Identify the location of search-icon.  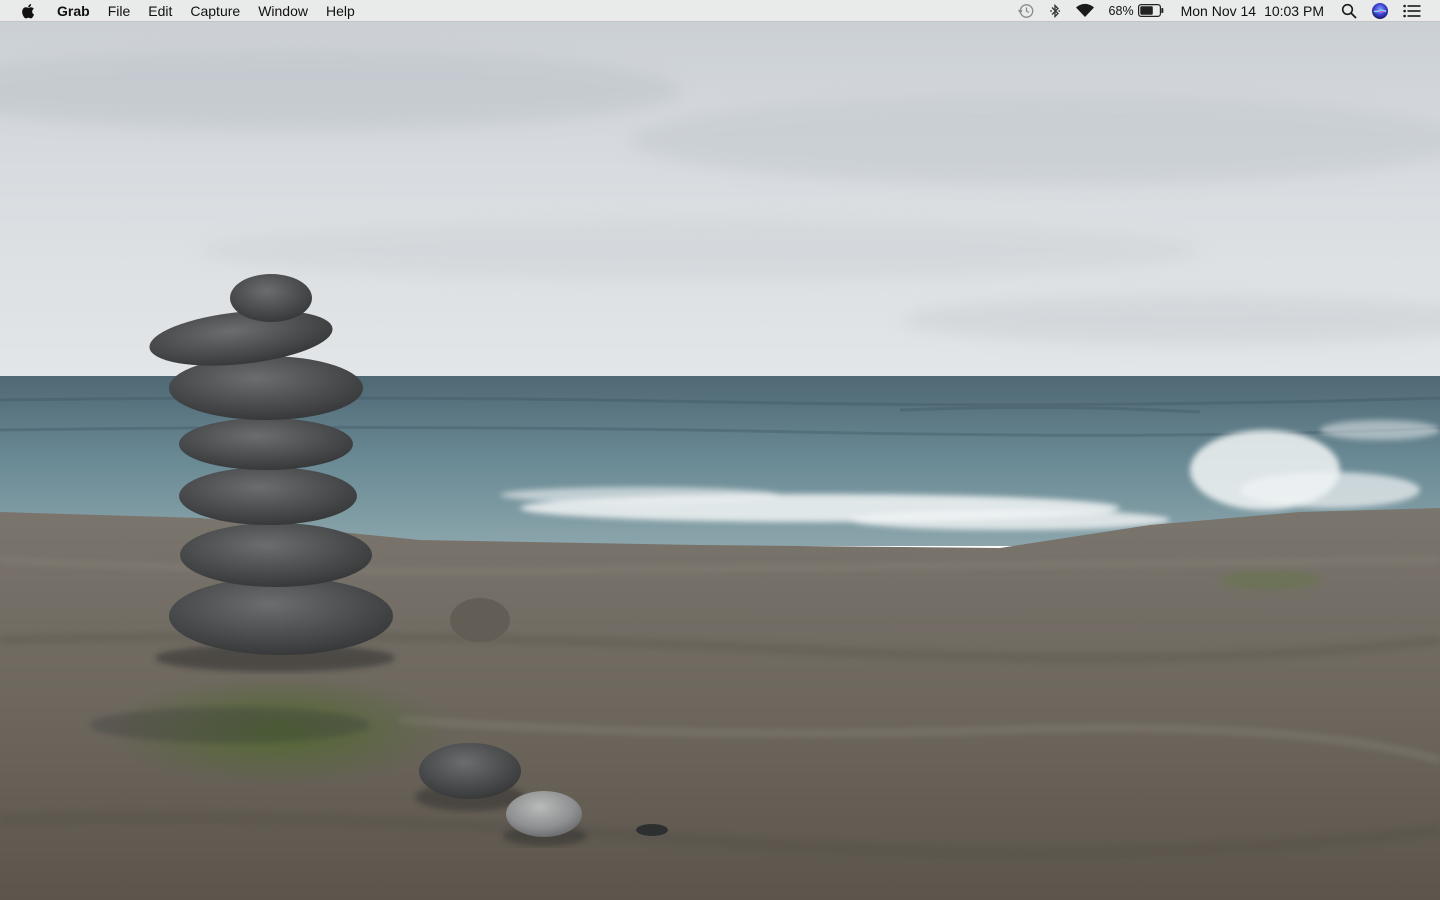
(1349, 10).